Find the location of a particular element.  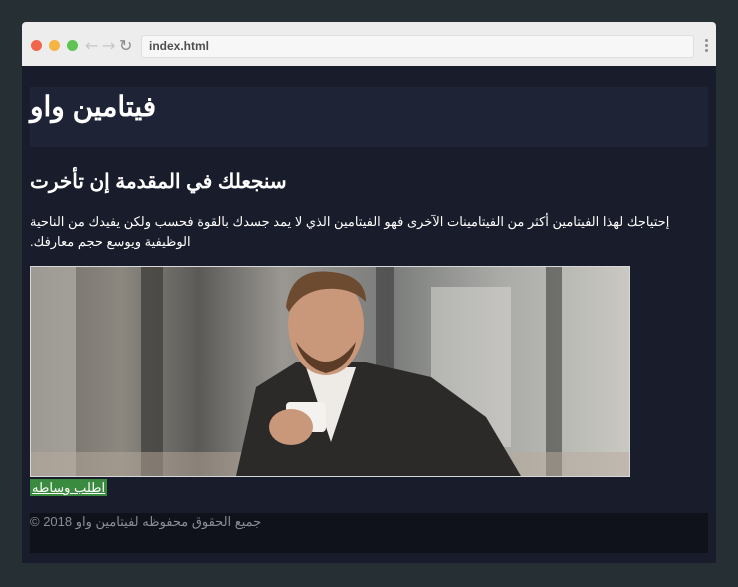

browser-toolbar: ← → ↻ index.html is located at coordinates (369, 44).